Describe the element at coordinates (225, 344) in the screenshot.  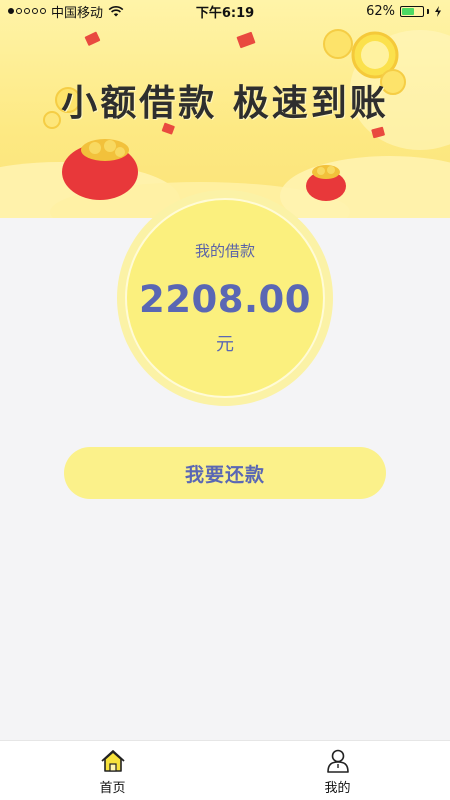
I see `loan-unit: 元` at that location.